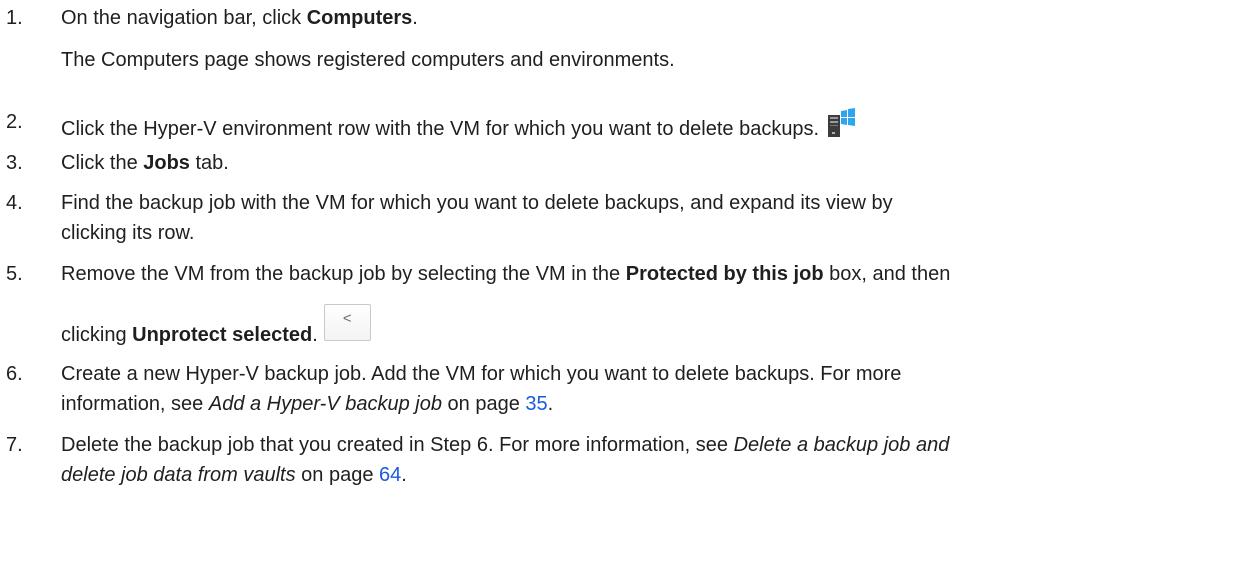 This screenshot has width=1257, height=575. Describe the element at coordinates (14, 18) in the screenshot. I see `step-number: 1.` at that location.